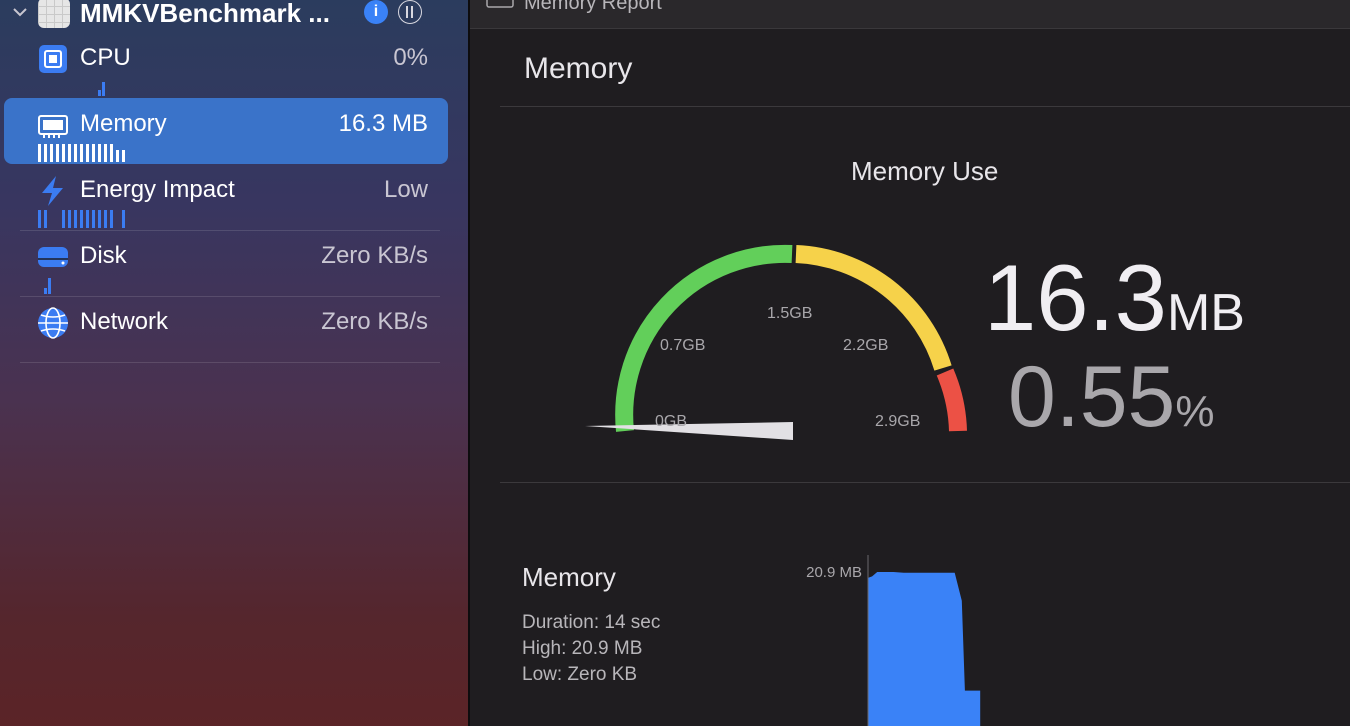  I want to click on gauge-green-arc, so click(704, 338).